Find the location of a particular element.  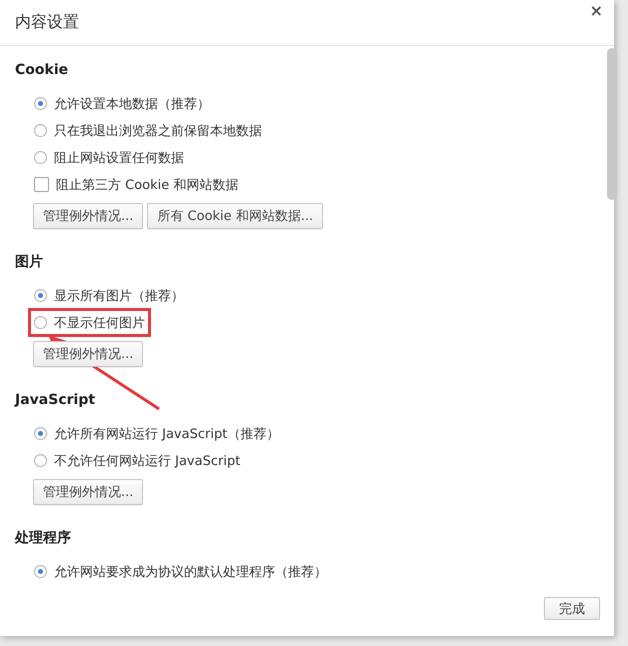

option-label: 允许设置本地数据（推荐） is located at coordinates (132, 103).